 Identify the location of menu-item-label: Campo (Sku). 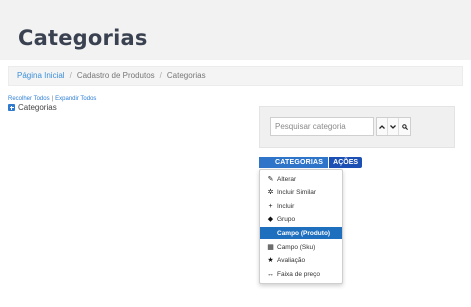
(296, 247).